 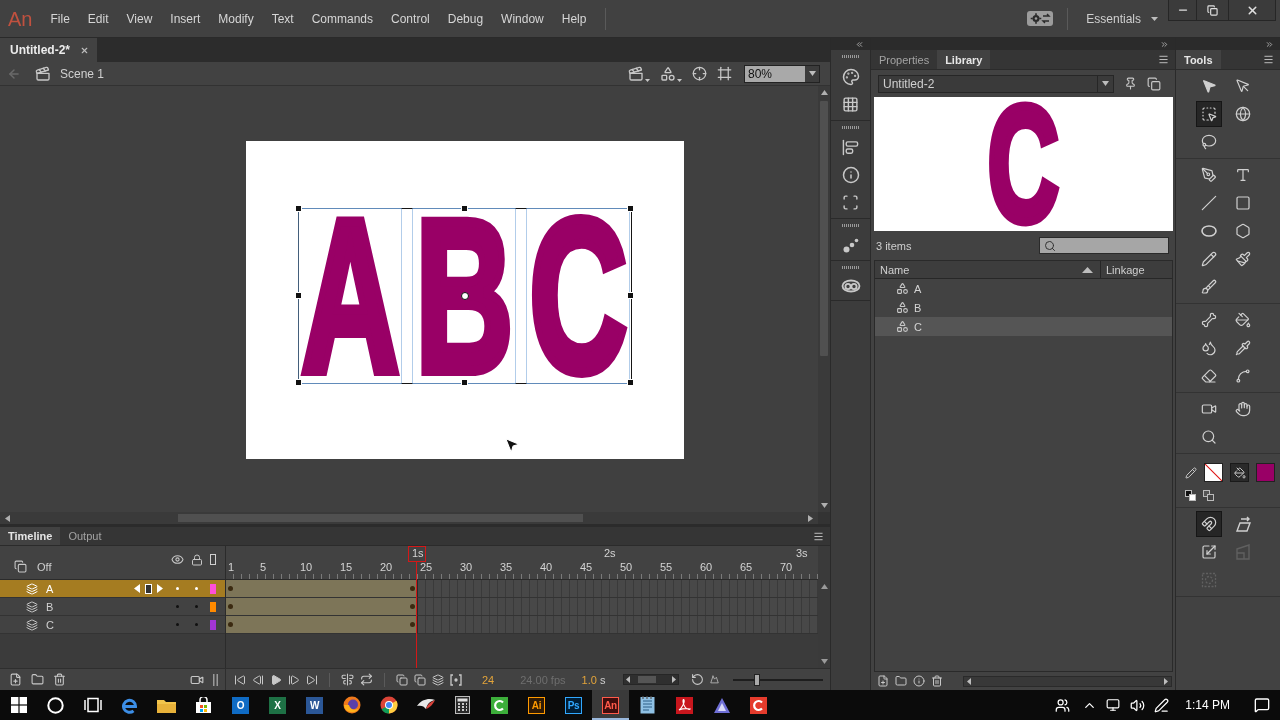 I want to click on tool-option-button, so click(x=1209, y=524).